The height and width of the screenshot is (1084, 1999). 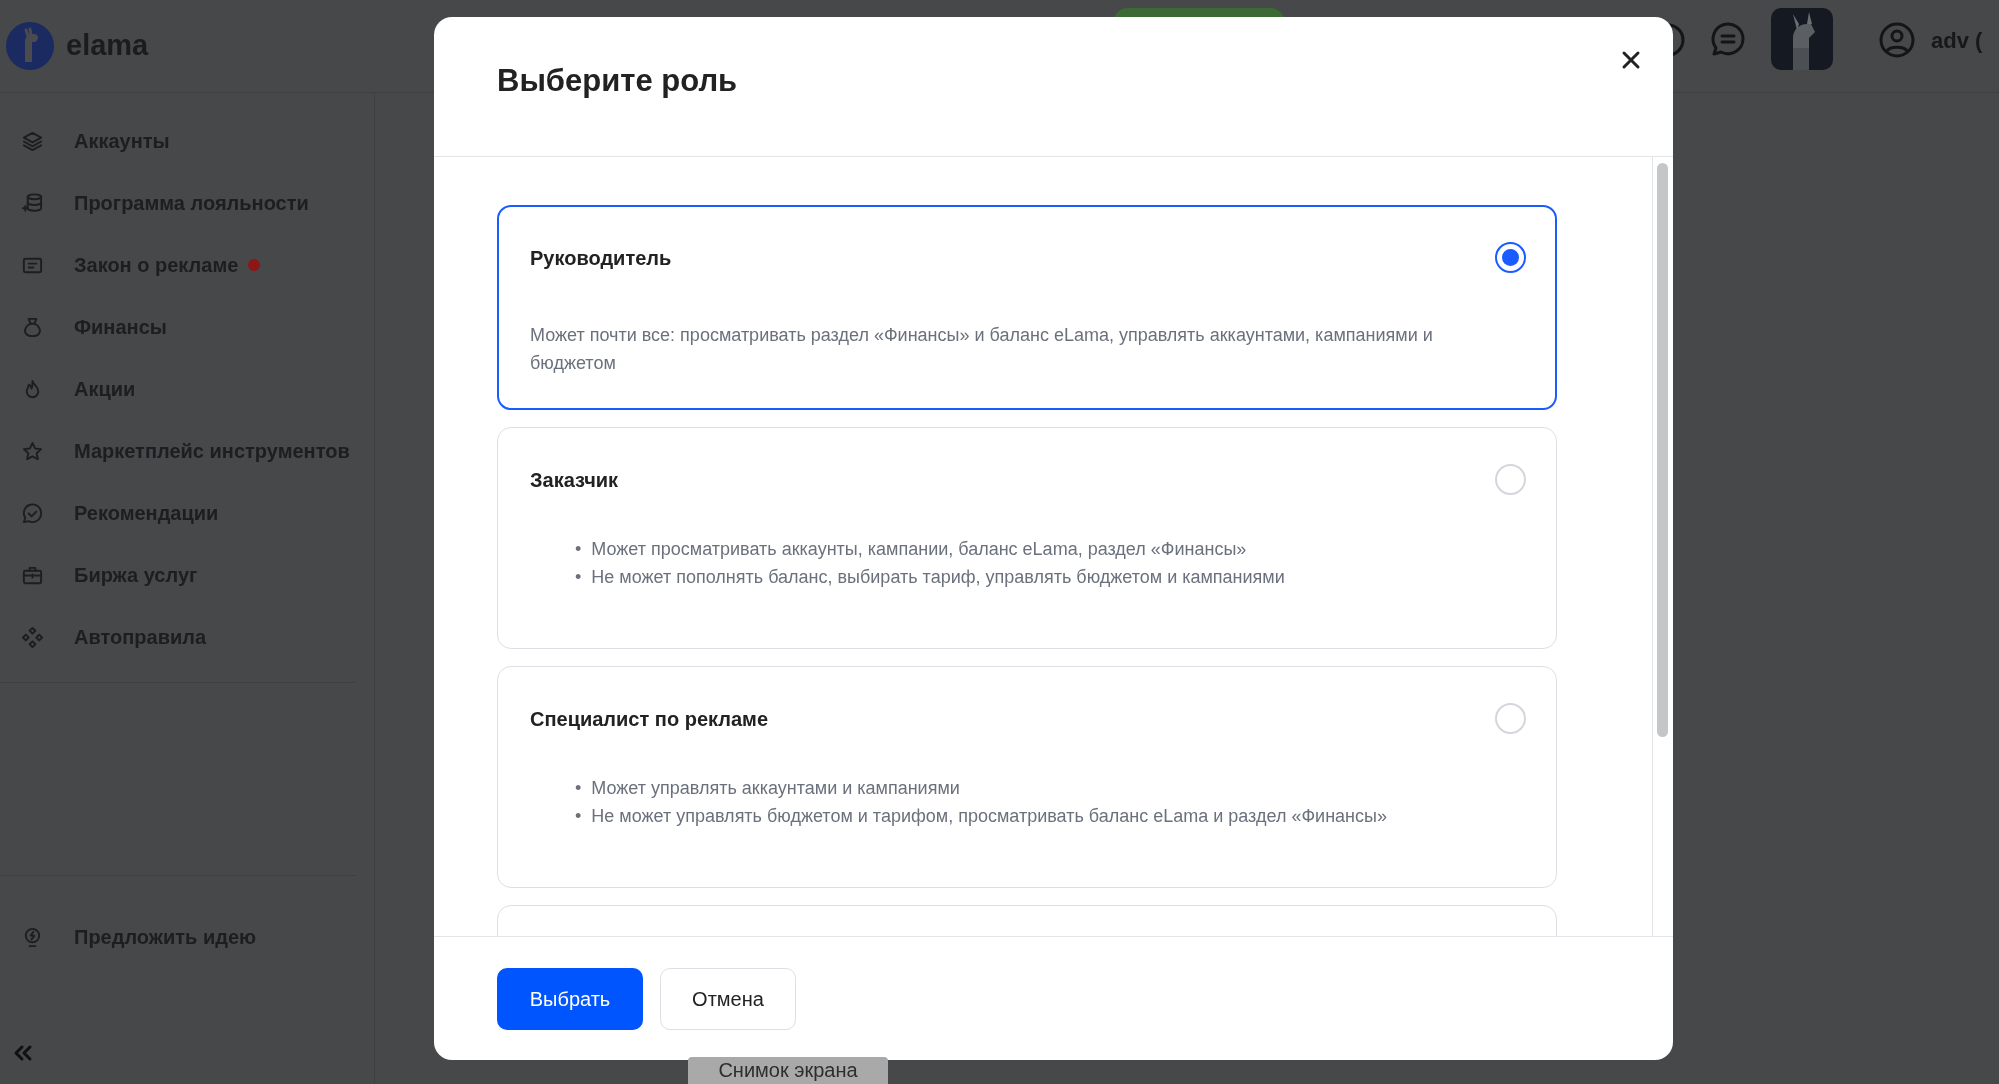 I want to click on role-title: Специалист по рекламе, so click(x=649, y=719).